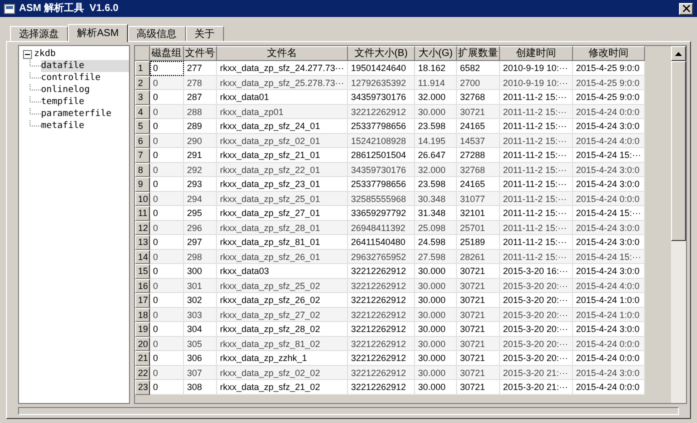 The height and width of the screenshot is (423, 697). Describe the element at coordinates (142, 213) in the screenshot. I see `row-header: 11` at that location.